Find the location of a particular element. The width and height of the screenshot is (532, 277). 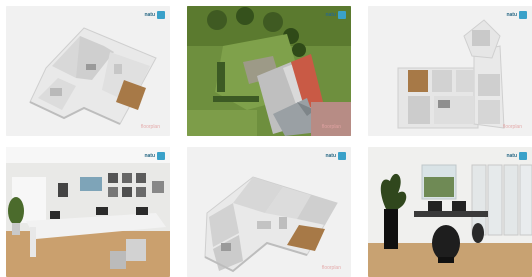

aerial-render is located at coordinates (269, 71).